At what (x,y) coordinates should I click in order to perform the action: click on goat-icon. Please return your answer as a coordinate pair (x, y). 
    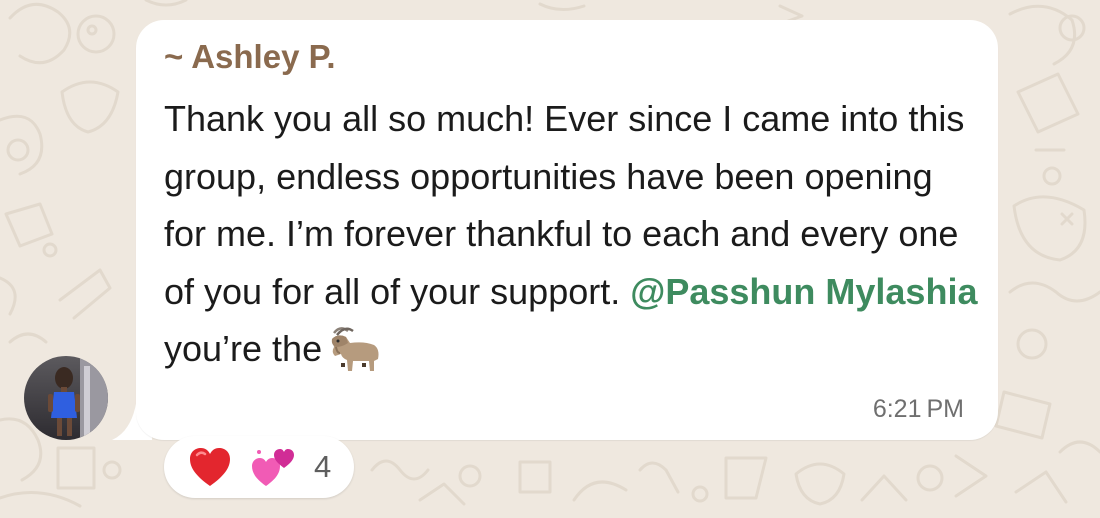
    Looking at the image, I should click on (355, 349).